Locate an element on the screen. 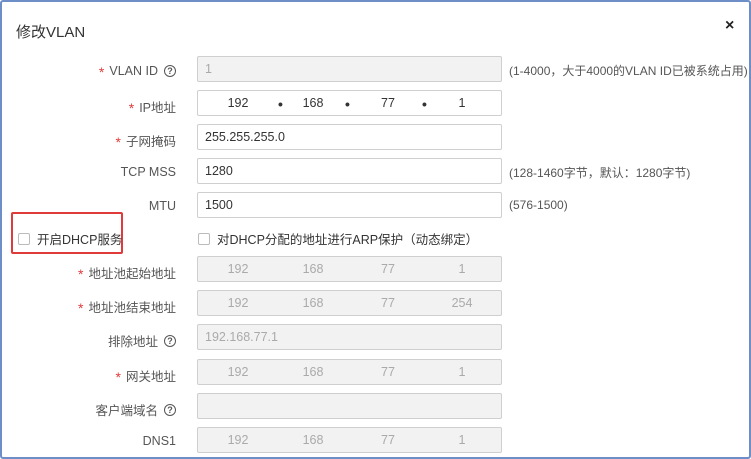 This screenshot has width=751, height=459. vlan-id-hint: (1-4000，大于4000的VLAN ID已被系统占用) is located at coordinates (628, 71).